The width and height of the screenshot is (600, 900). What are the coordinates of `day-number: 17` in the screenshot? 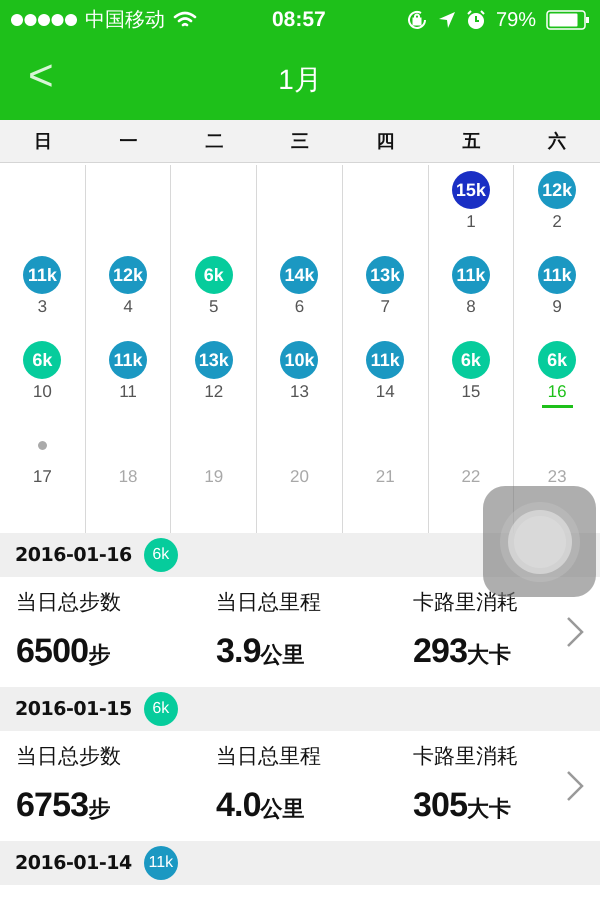 It's located at (42, 477).